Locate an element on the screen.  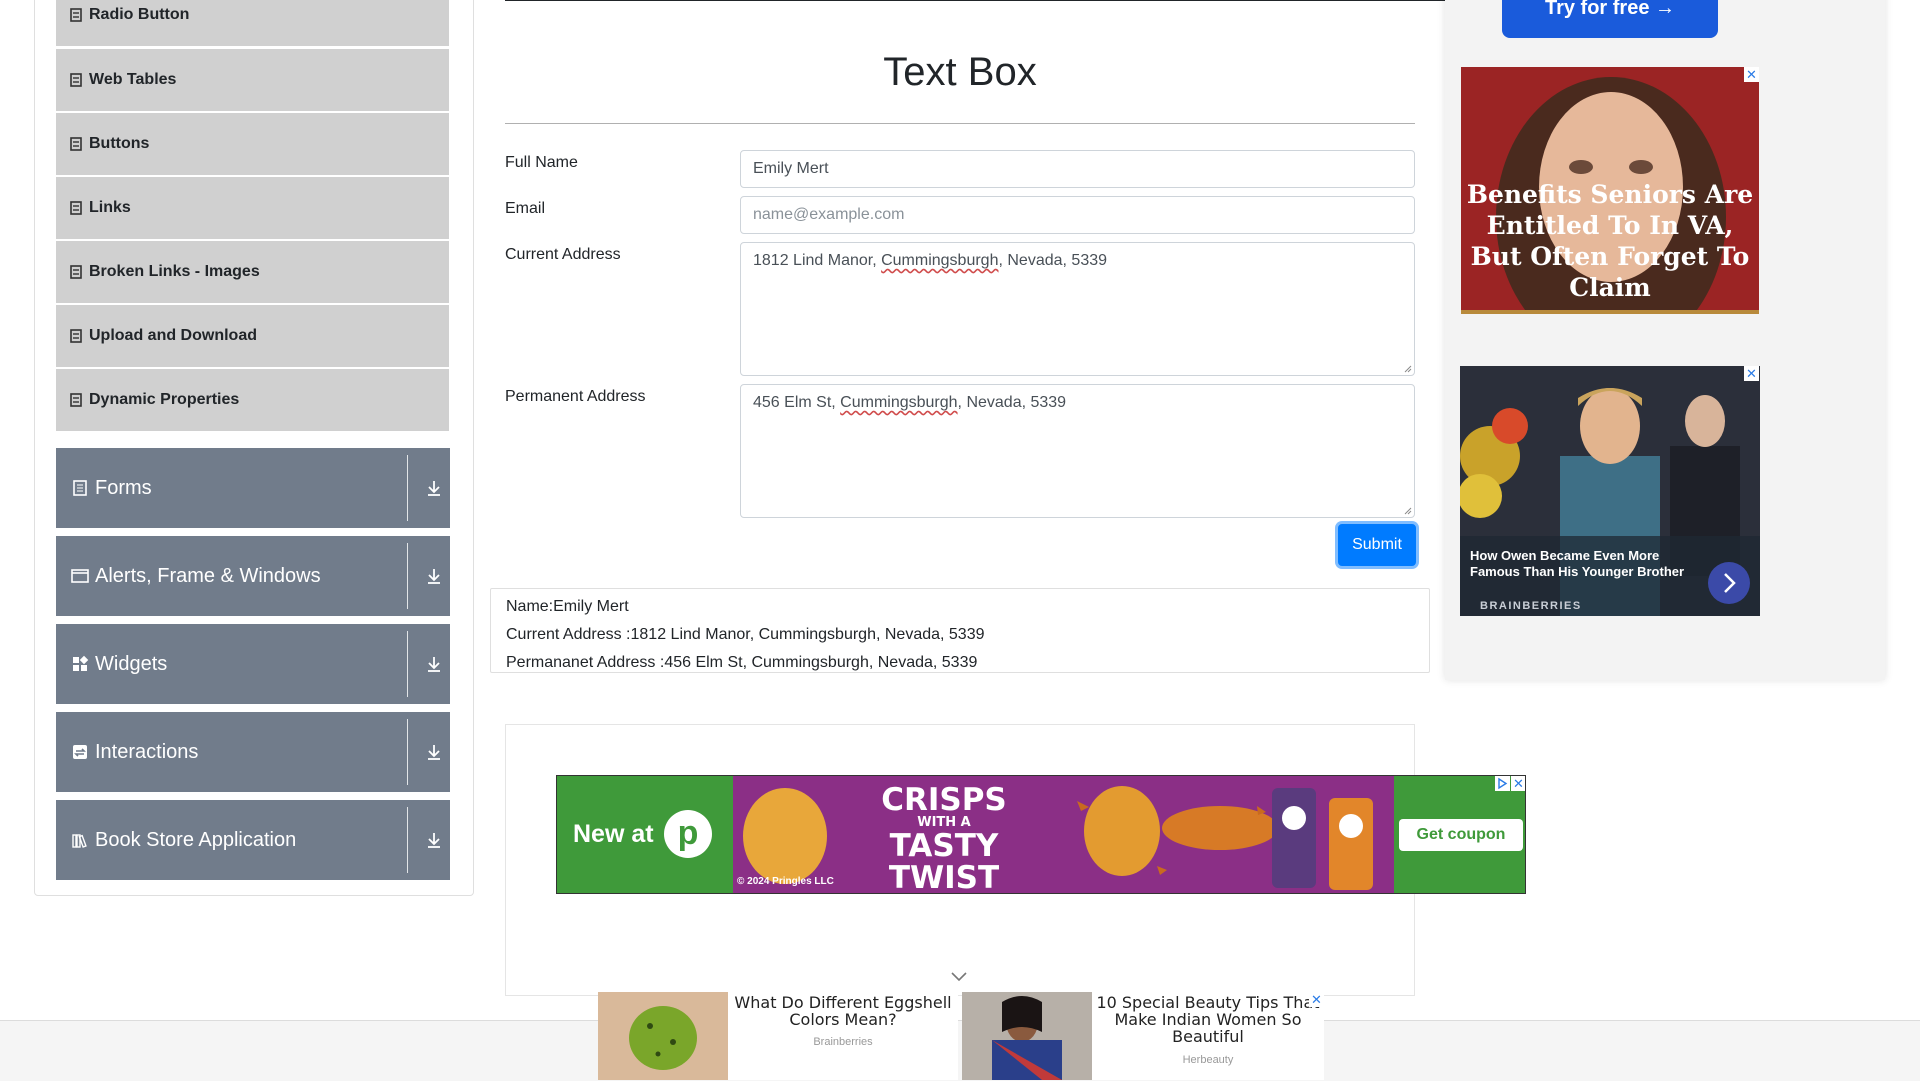
sidebar-item-label: Broken Links - Images is located at coordinates (174, 271).